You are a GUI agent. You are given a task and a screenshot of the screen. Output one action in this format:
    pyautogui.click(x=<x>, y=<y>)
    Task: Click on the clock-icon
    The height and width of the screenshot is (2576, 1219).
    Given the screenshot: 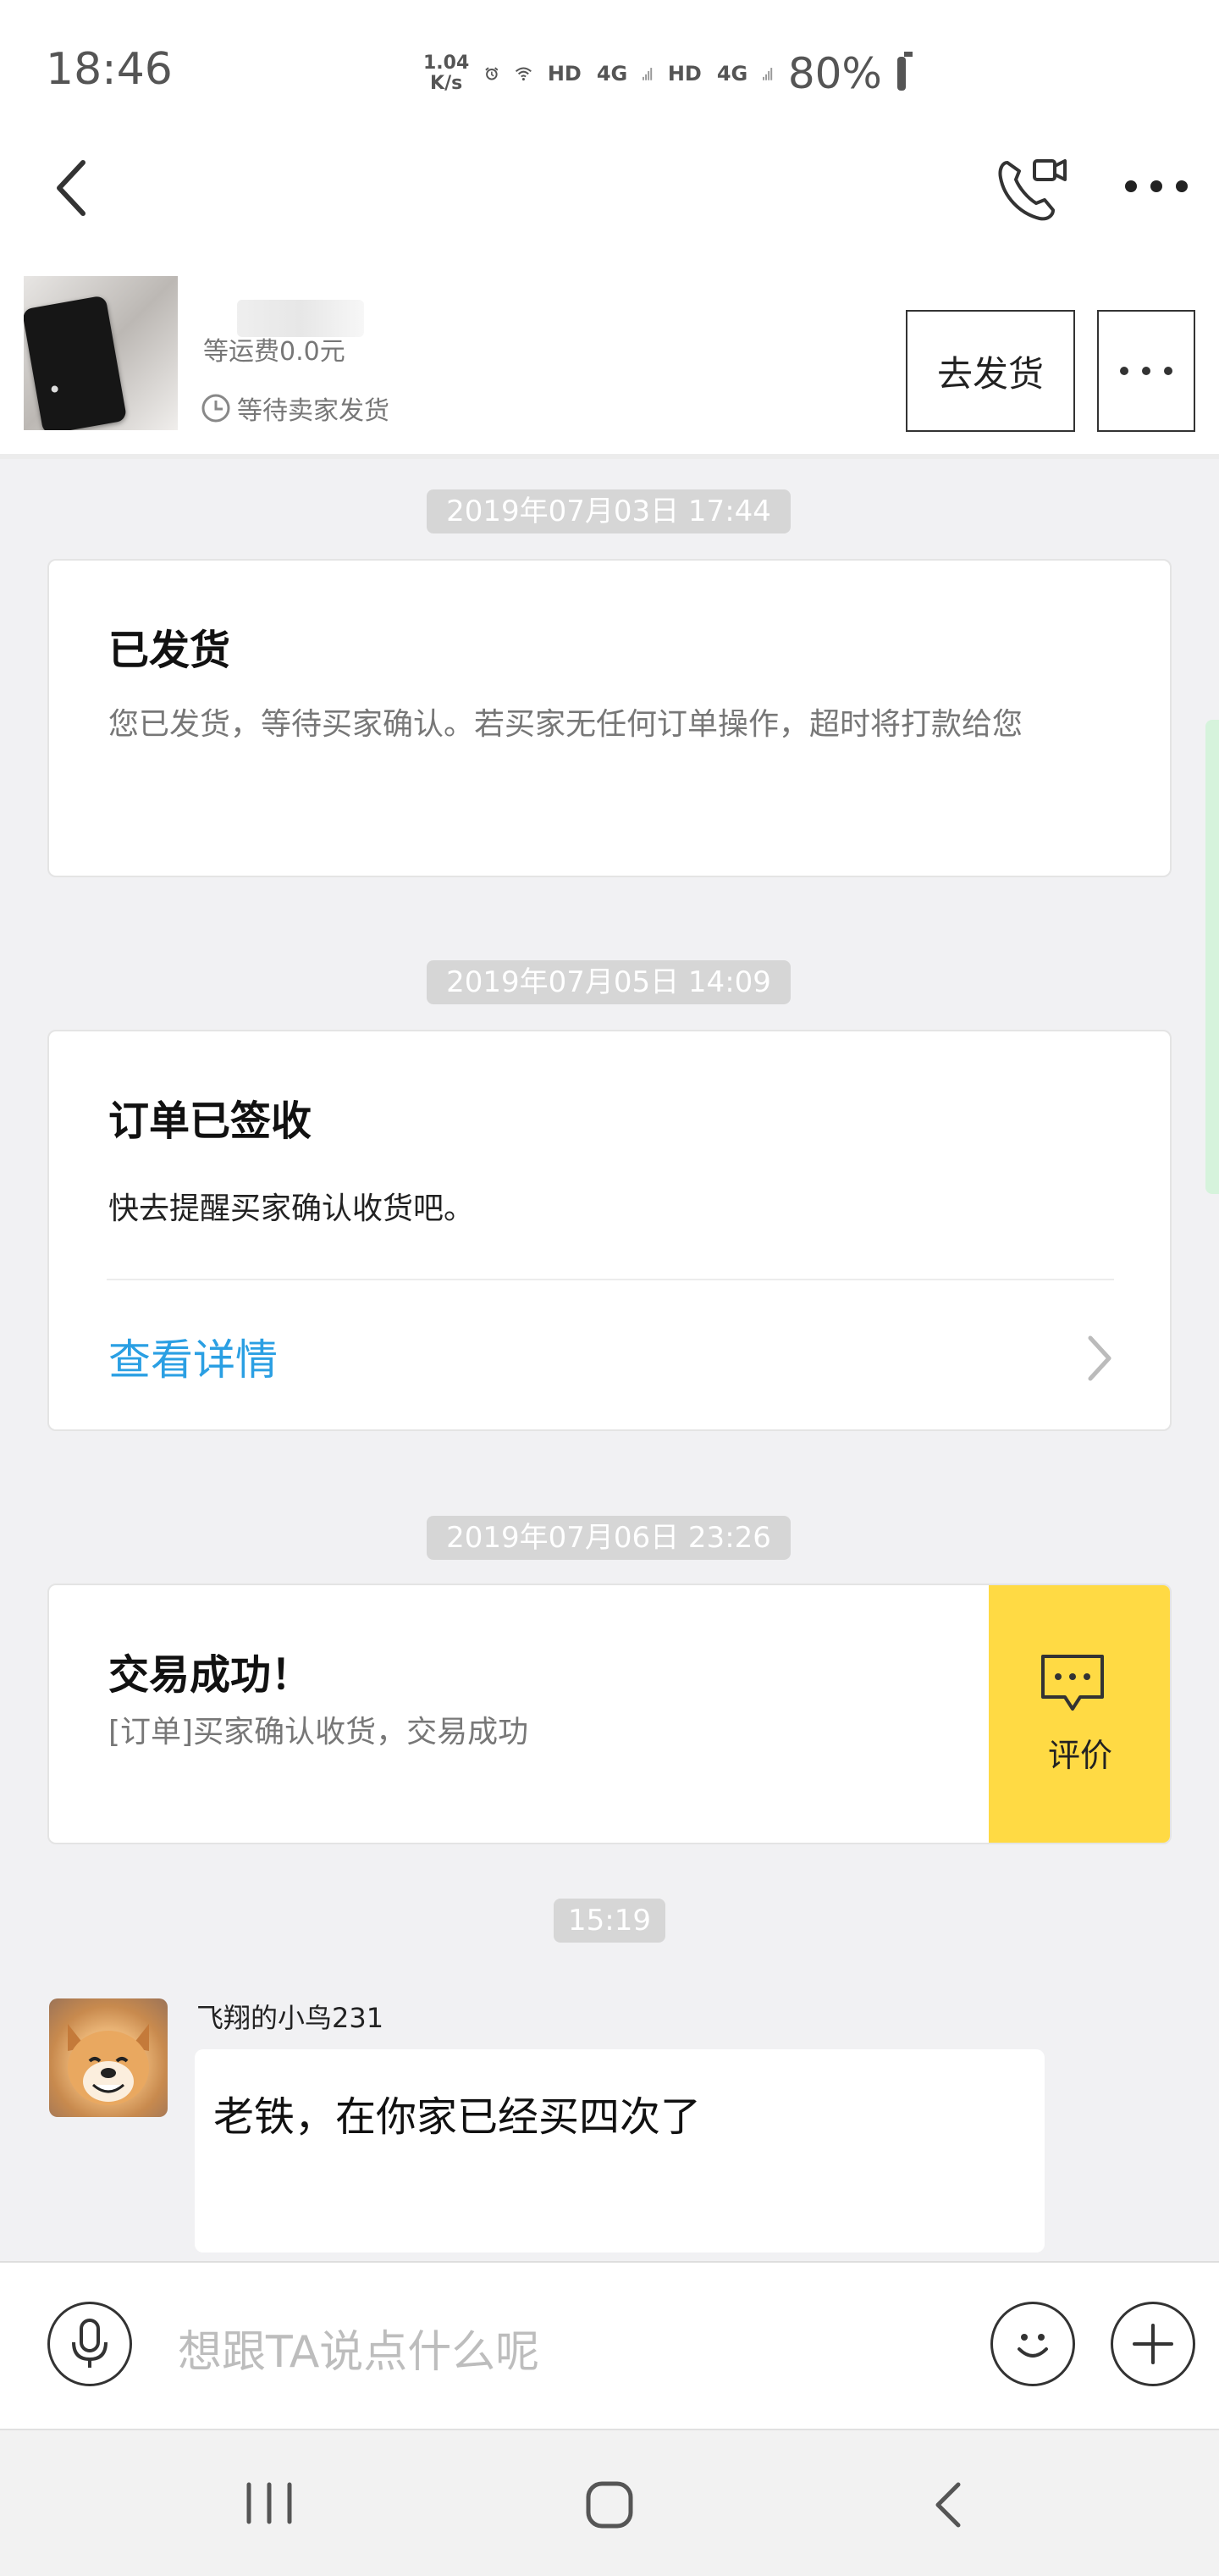 What is the action you would take?
    pyautogui.click(x=215, y=408)
    